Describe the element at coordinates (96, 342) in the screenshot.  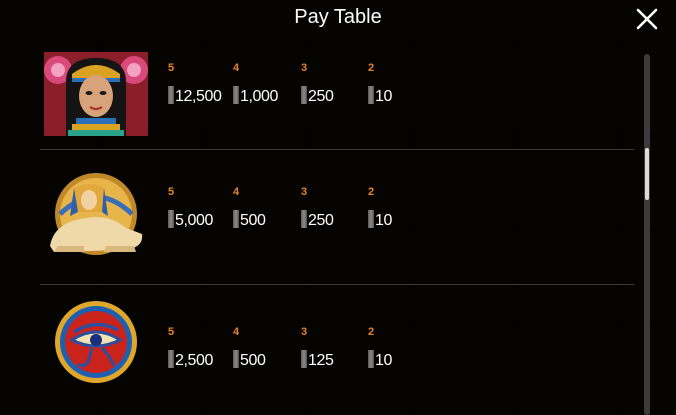
I see `eye-of-horus-icon` at that location.